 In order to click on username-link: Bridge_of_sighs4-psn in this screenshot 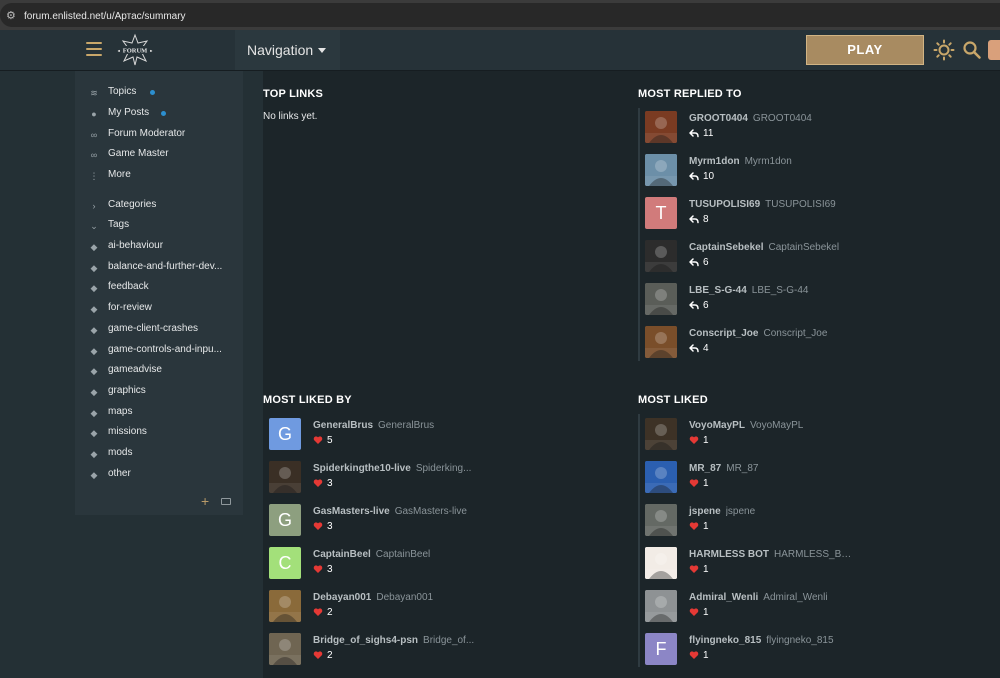, I will do `click(365, 640)`.